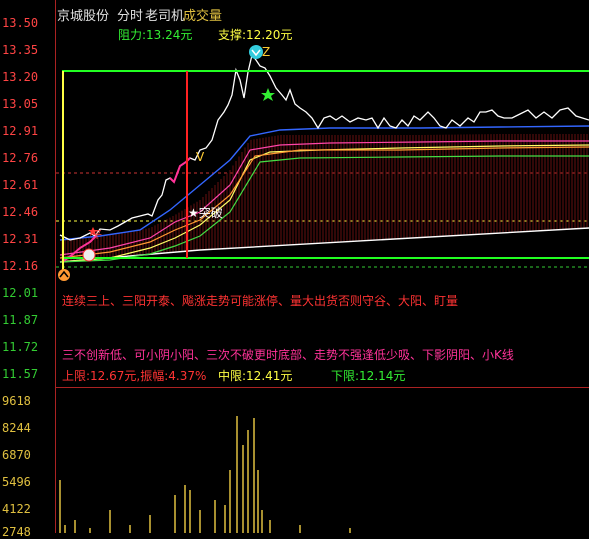 The height and width of the screenshot is (539, 589). What do you see at coordinates (268, 94) in the screenshot?
I see `green-star-icon` at bounding box center [268, 94].